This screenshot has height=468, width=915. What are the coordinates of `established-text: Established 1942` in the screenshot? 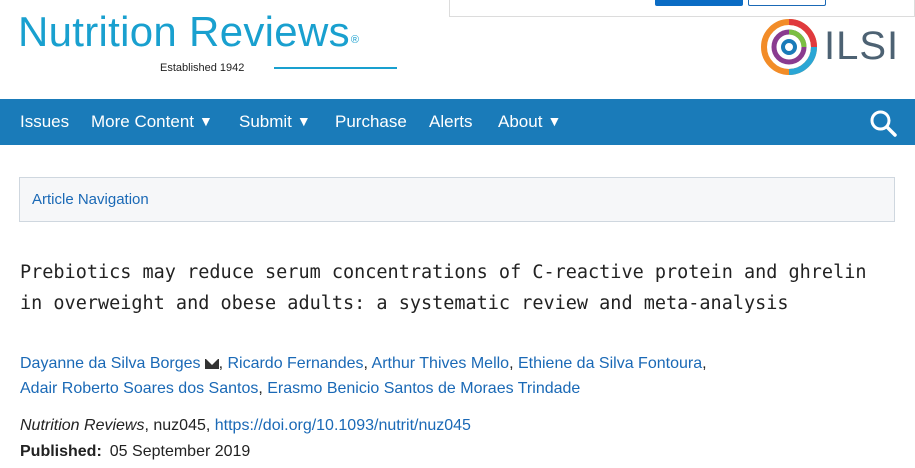 It's located at (202, 68).